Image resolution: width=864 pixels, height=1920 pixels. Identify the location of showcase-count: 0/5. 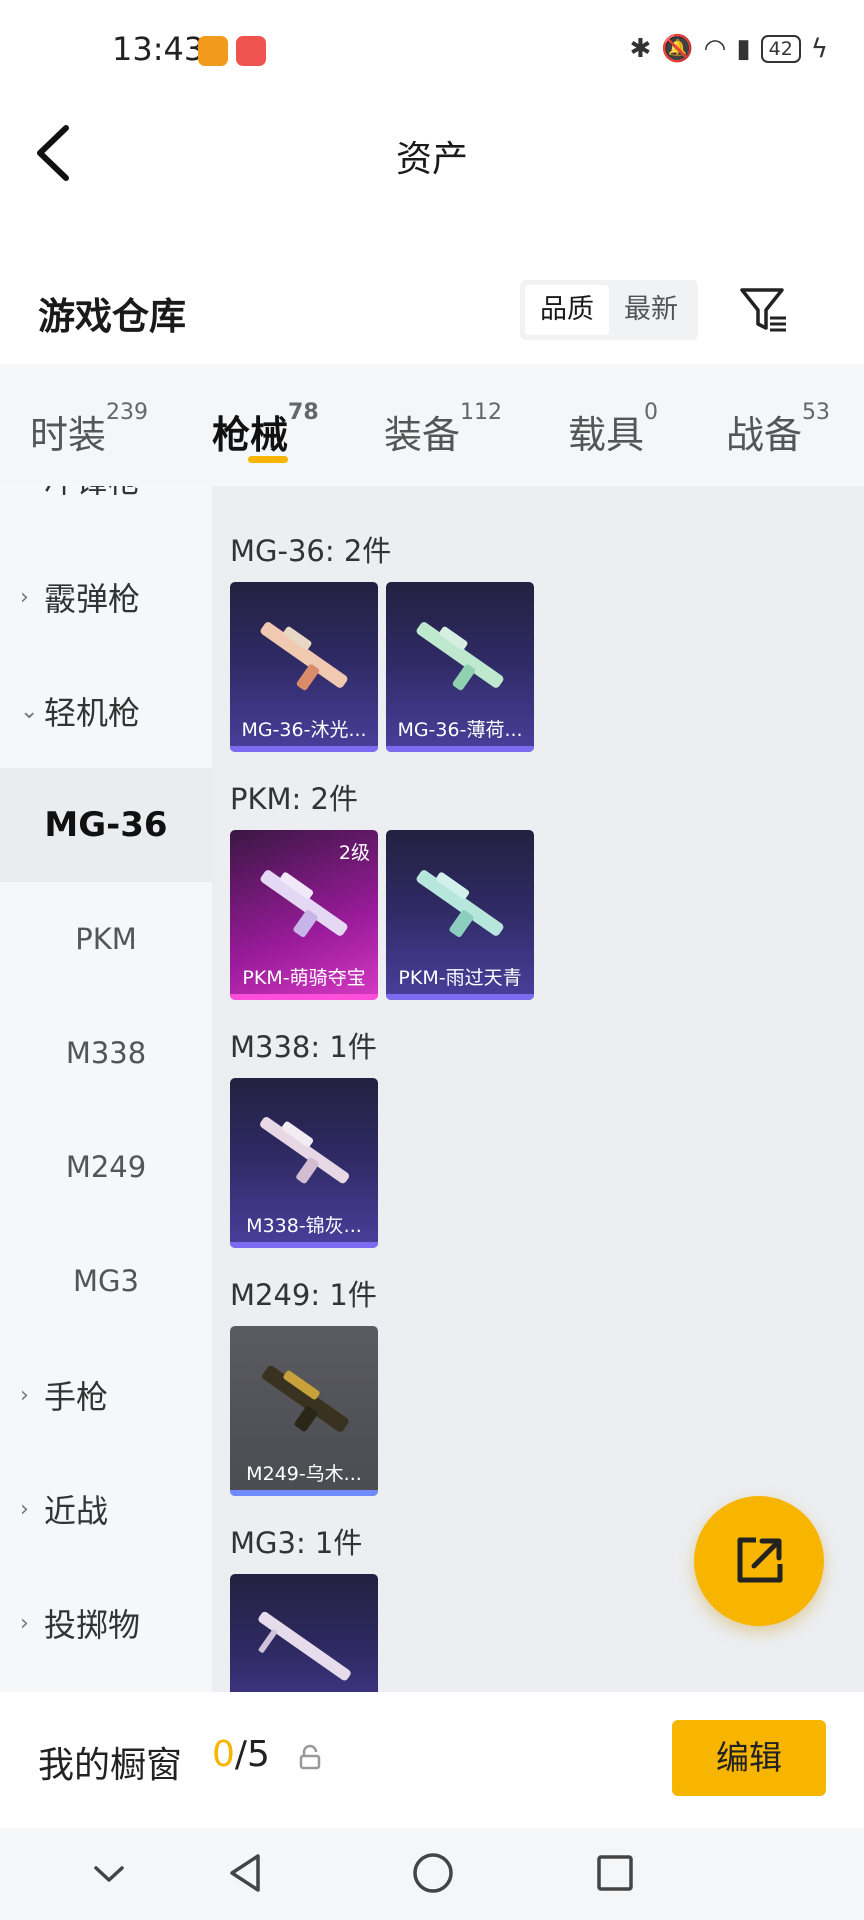
(241, 1754).